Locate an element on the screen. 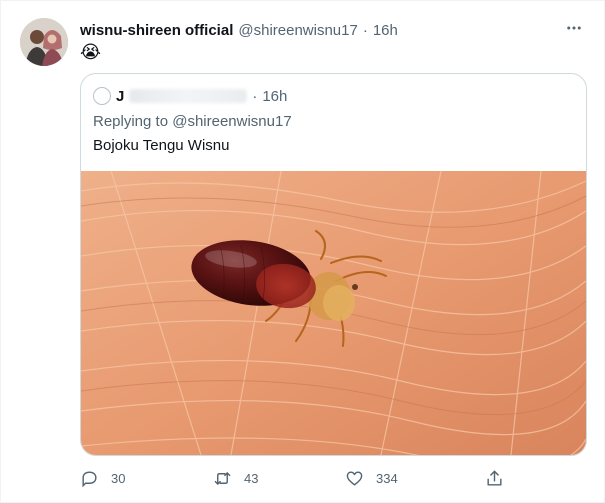  author-avatar is located at coordinates (44, 42).